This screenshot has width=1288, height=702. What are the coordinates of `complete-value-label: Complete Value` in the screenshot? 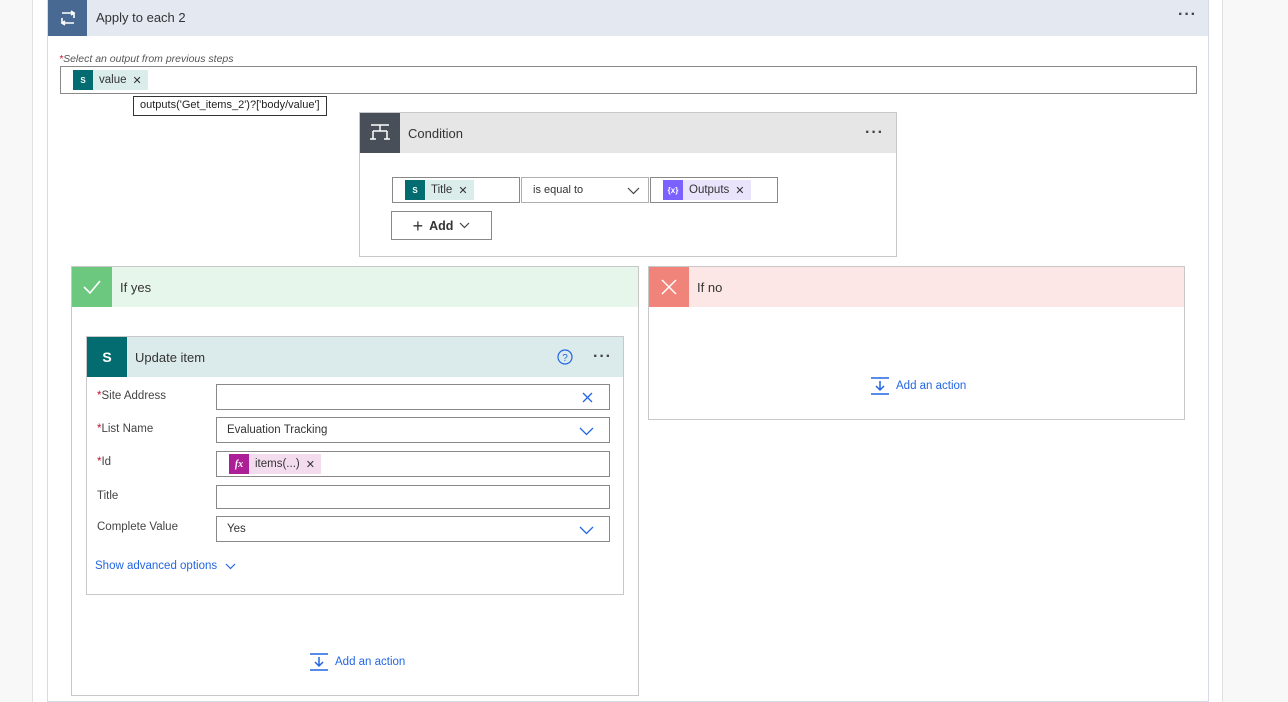 It's located at (137, 527).